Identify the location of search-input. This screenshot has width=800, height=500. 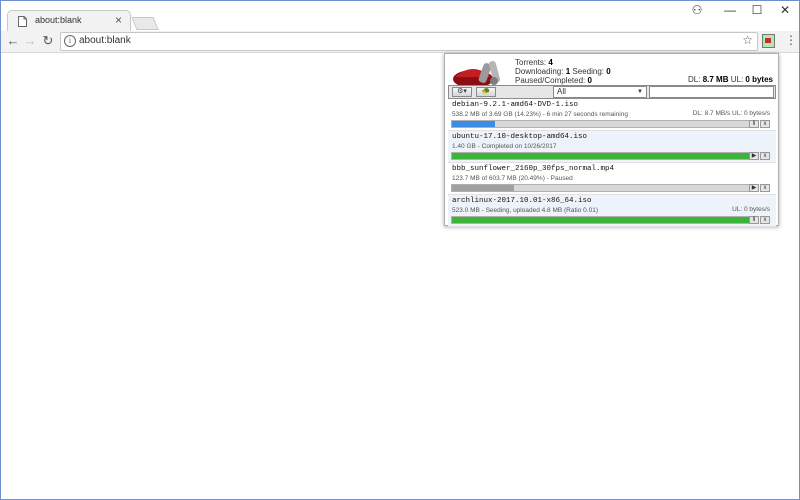
(711, 92).